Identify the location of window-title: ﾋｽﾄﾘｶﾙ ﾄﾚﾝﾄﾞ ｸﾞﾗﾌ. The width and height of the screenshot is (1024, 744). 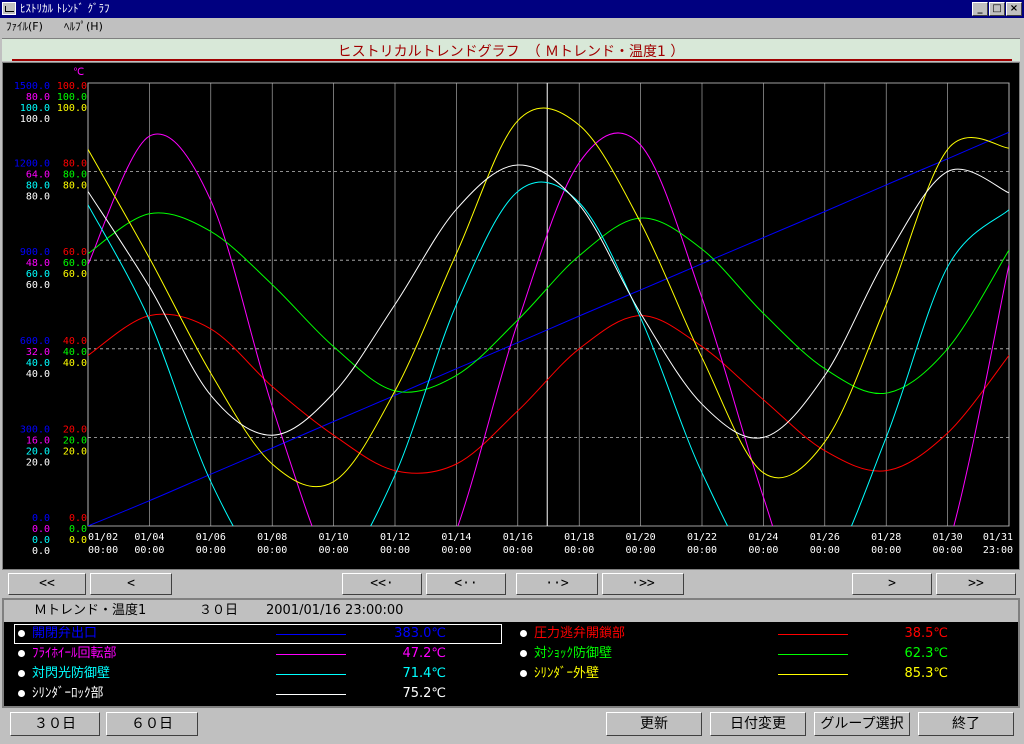
(65, 8).